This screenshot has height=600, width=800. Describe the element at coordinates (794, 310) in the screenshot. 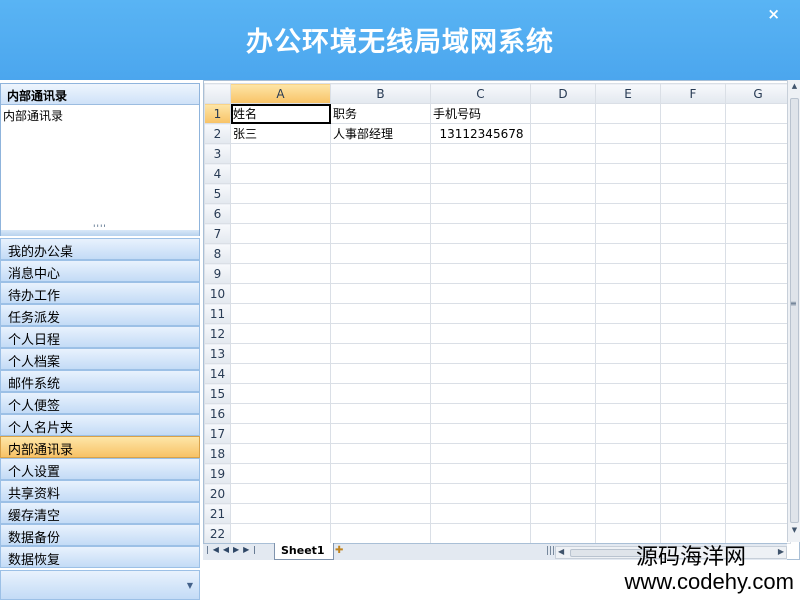

I see `scroll-thumb` at that location.